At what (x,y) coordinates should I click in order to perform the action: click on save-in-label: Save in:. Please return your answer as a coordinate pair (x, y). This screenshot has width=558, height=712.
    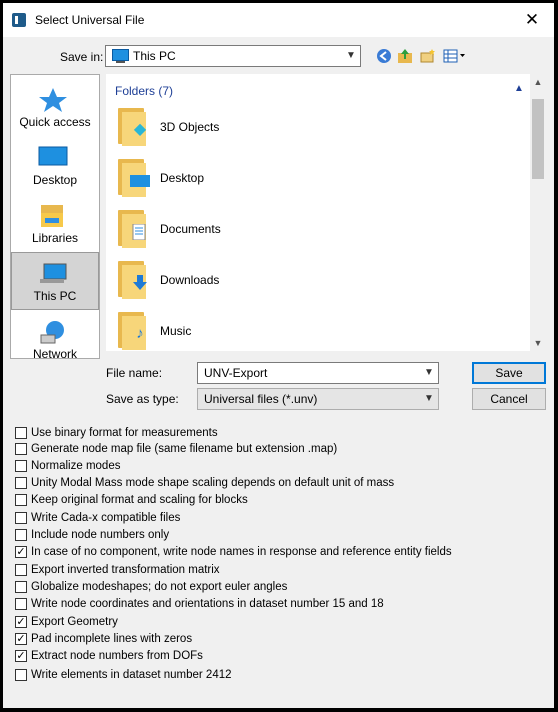
    Looking at the image, I should click on (82, 57).